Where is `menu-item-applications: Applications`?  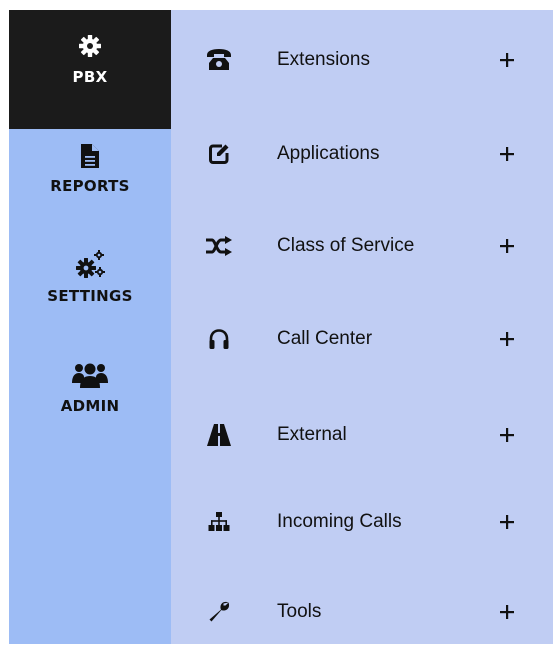 menu-item-applications: Applications is located at coordinates (362, 154).